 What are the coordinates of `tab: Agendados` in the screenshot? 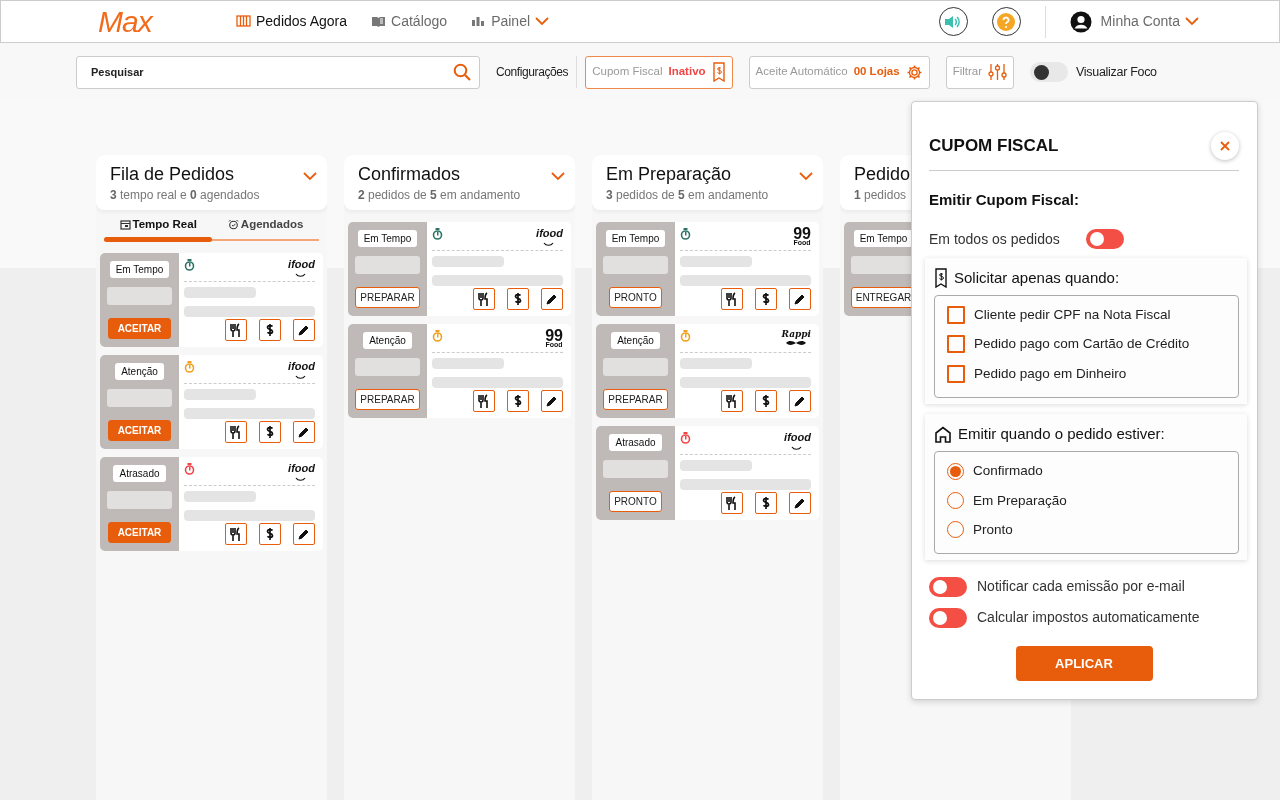 It's located at (265, 224).